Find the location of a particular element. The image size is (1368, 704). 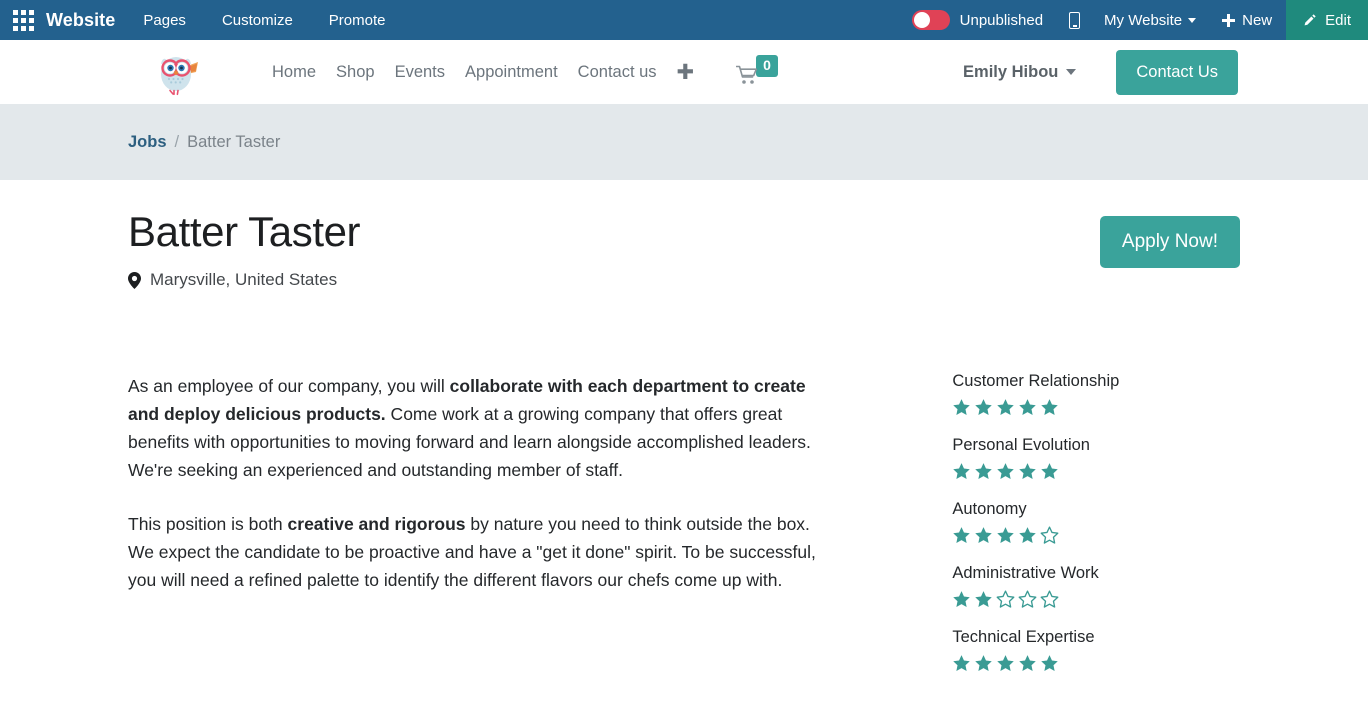

breadcrumb: Jobs / Batter Taster is located at coordinates (684, 142).